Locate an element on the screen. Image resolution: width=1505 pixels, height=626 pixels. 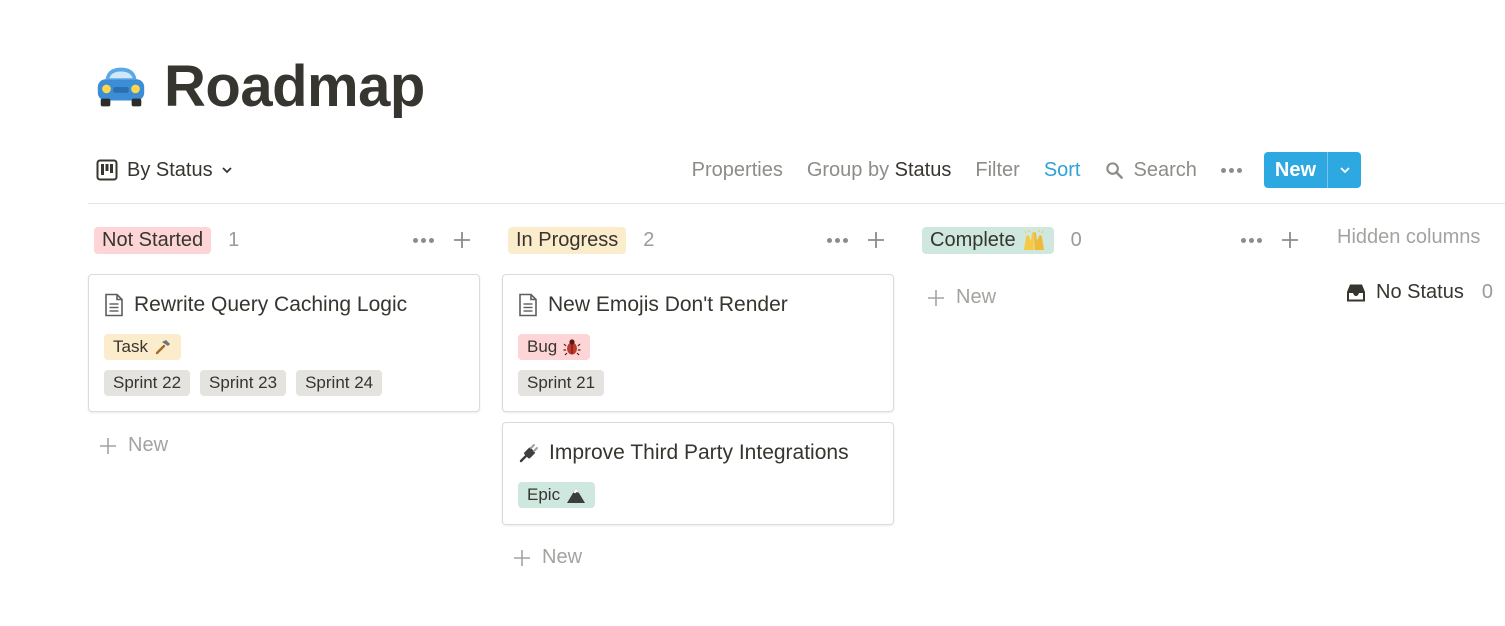
page-title: Roadmap is located at coordinates (294, 86).